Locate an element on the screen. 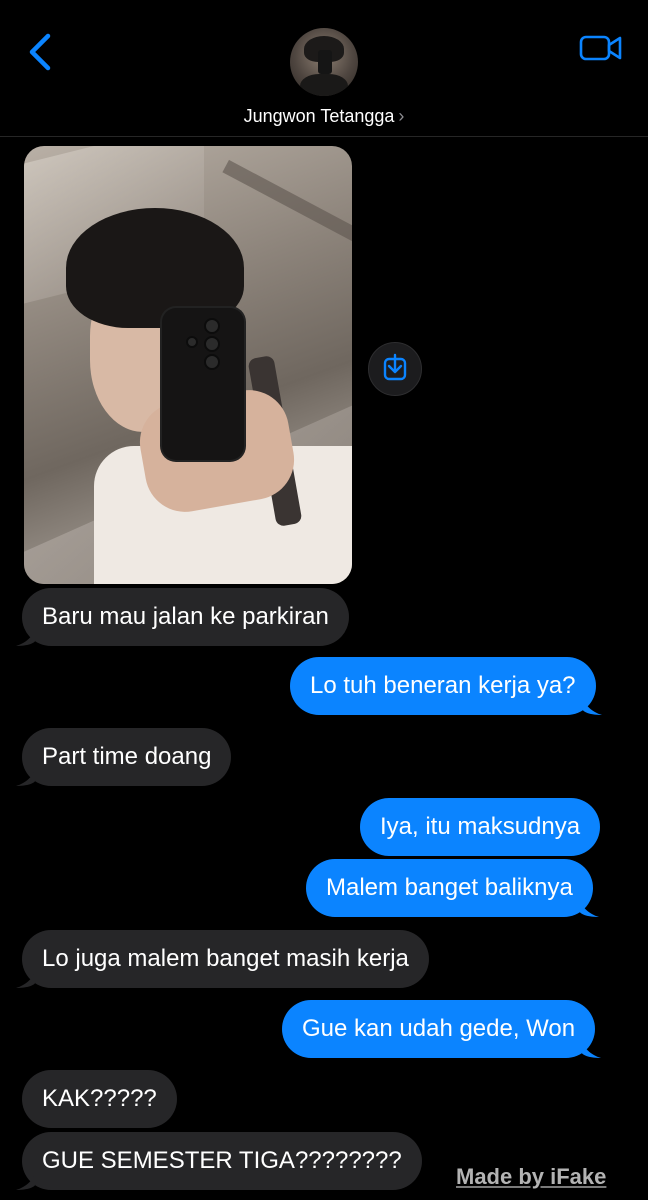  message-text: Part time doang is located at coordinates (127, 756).